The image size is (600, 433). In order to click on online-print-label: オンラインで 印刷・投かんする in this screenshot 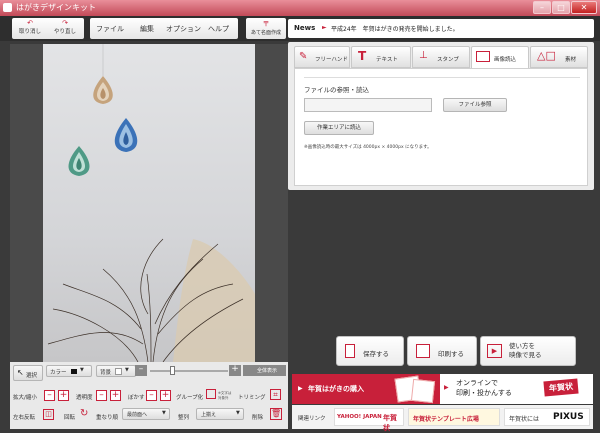, I will do `click(484, 388)`.